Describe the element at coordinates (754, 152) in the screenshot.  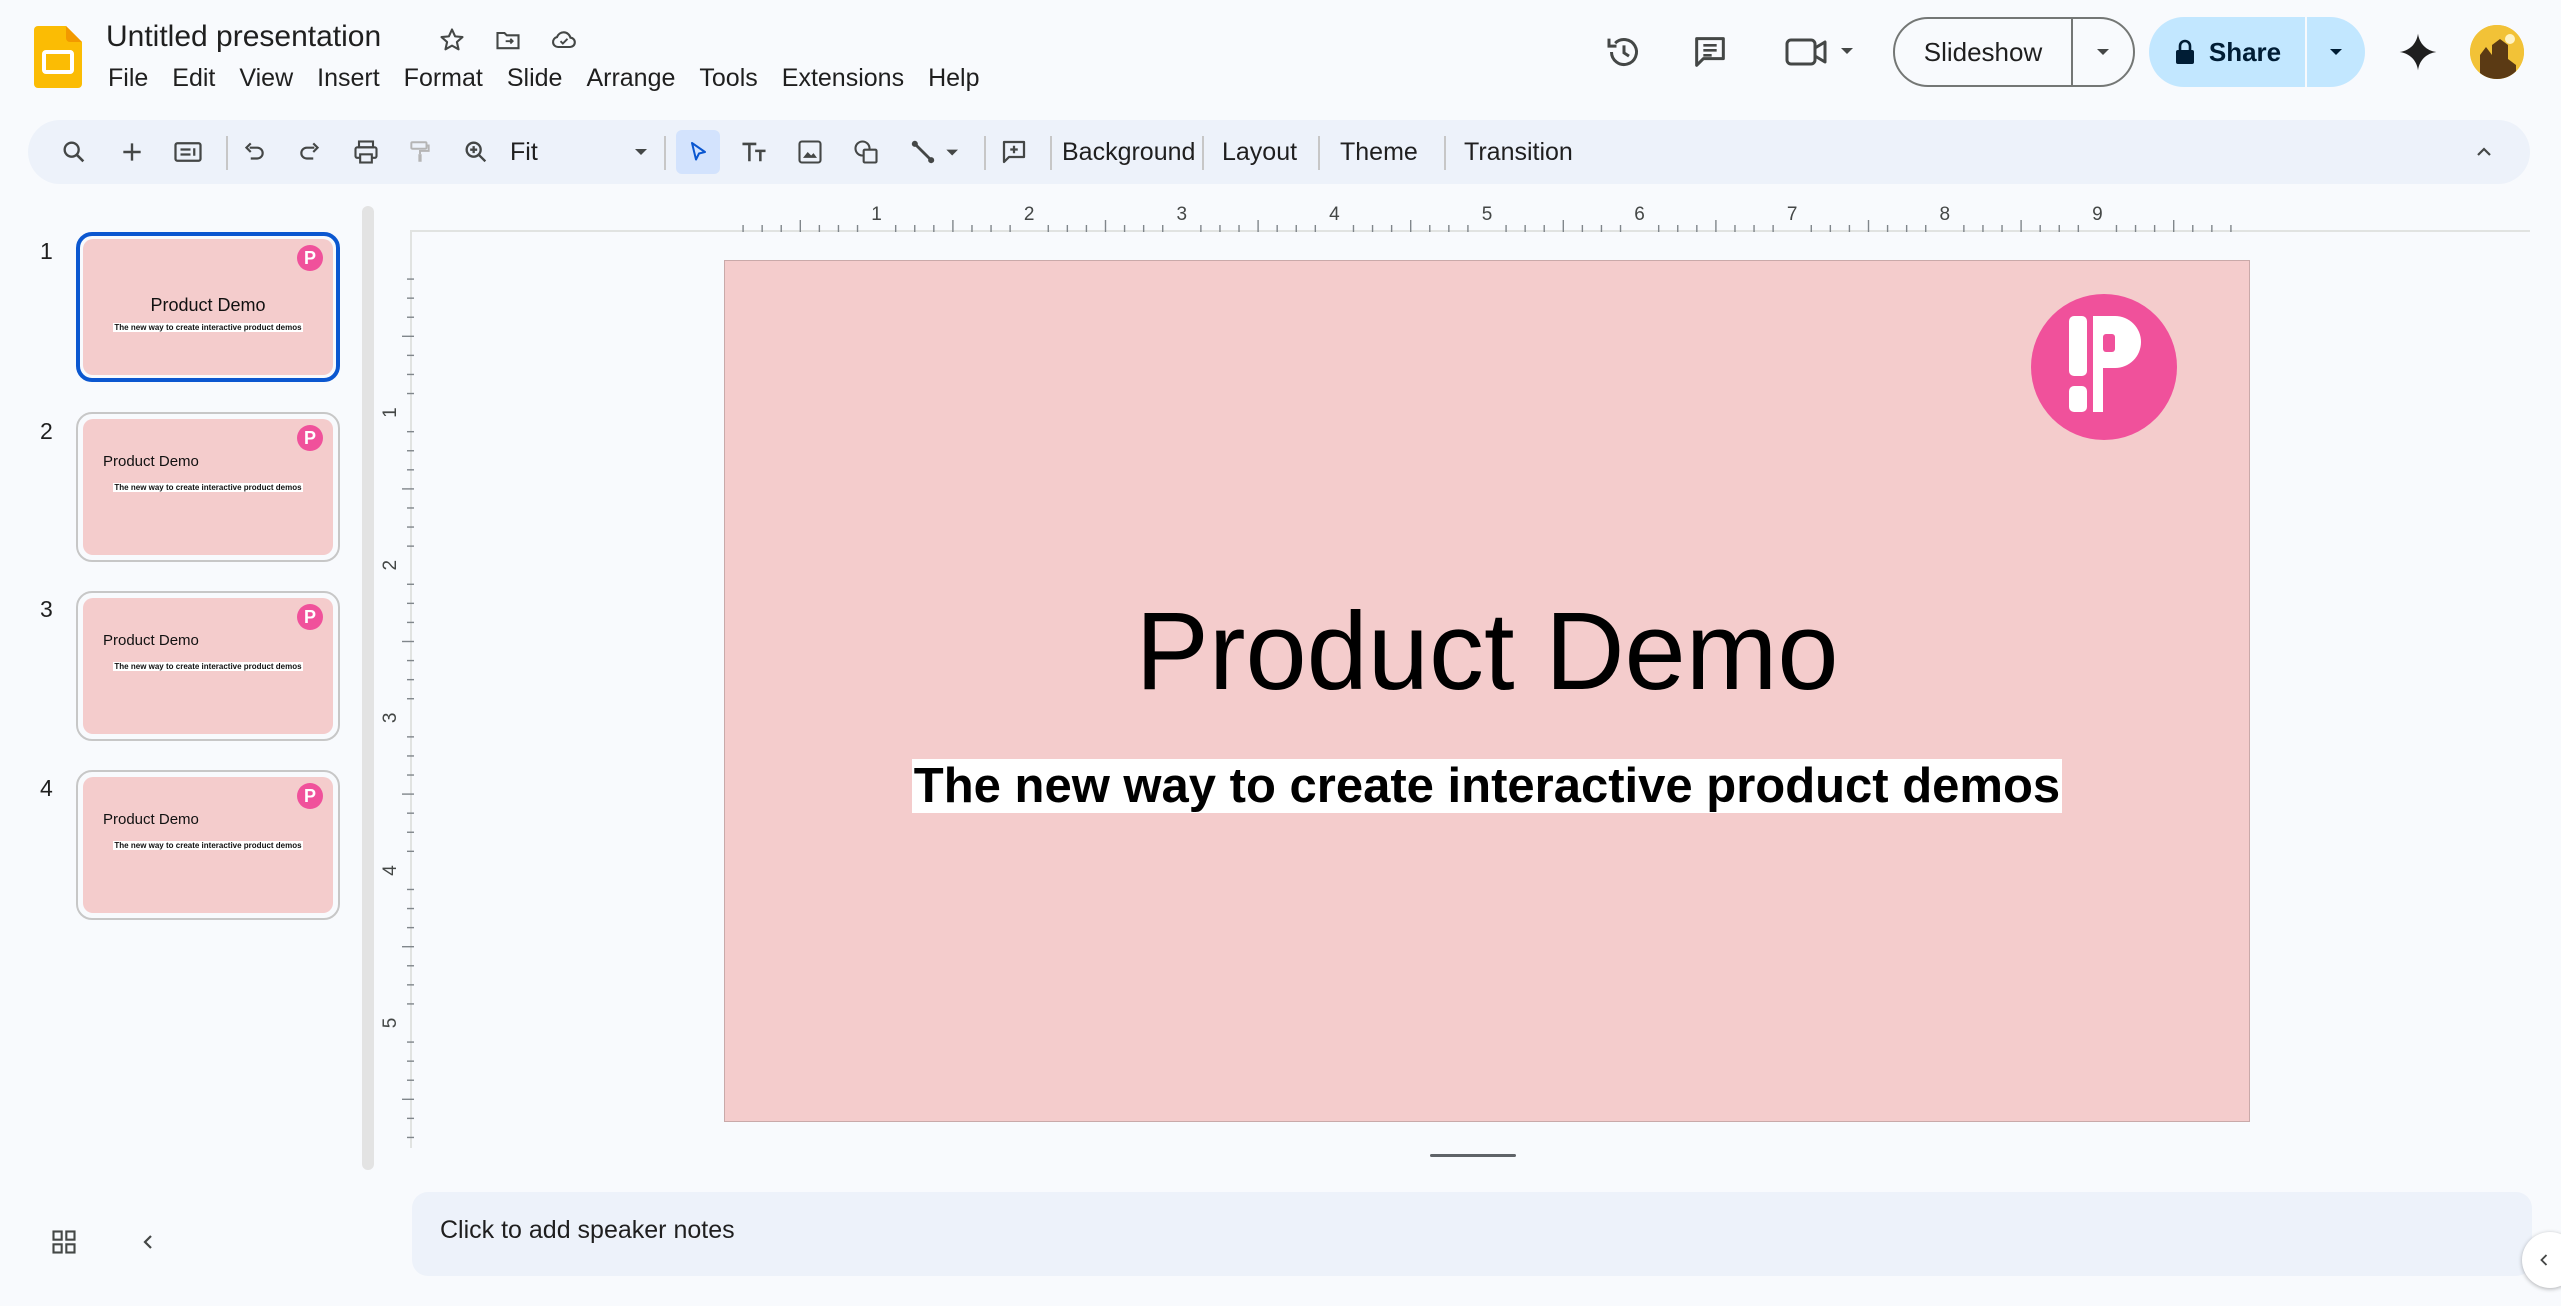
I see `text-box-icon` at that location.